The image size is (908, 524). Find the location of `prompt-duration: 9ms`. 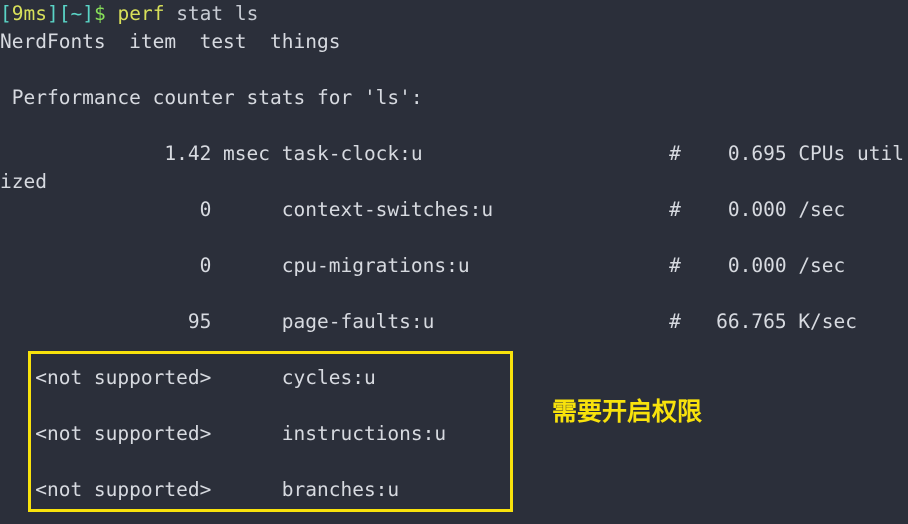

prompt-duration: 9ms is located at coordinates (29, 13).